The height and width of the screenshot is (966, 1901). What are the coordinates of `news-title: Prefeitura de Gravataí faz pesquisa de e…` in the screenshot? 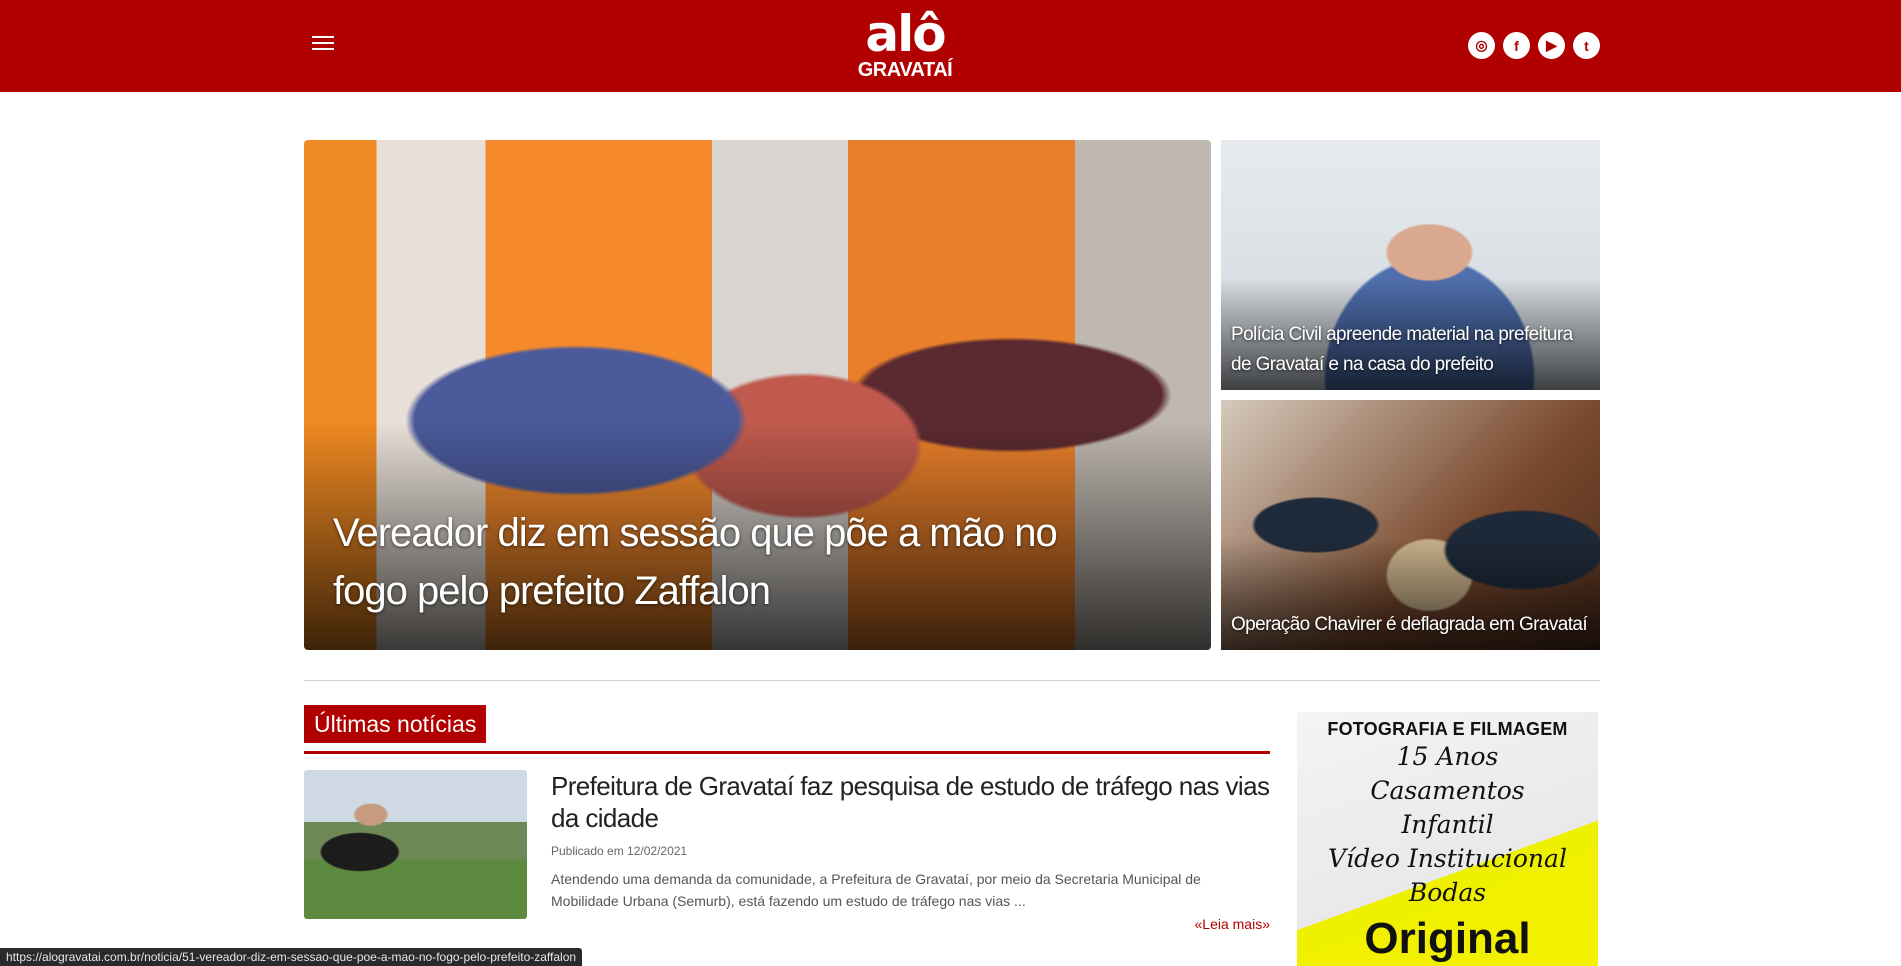 It's located at (910, 802).